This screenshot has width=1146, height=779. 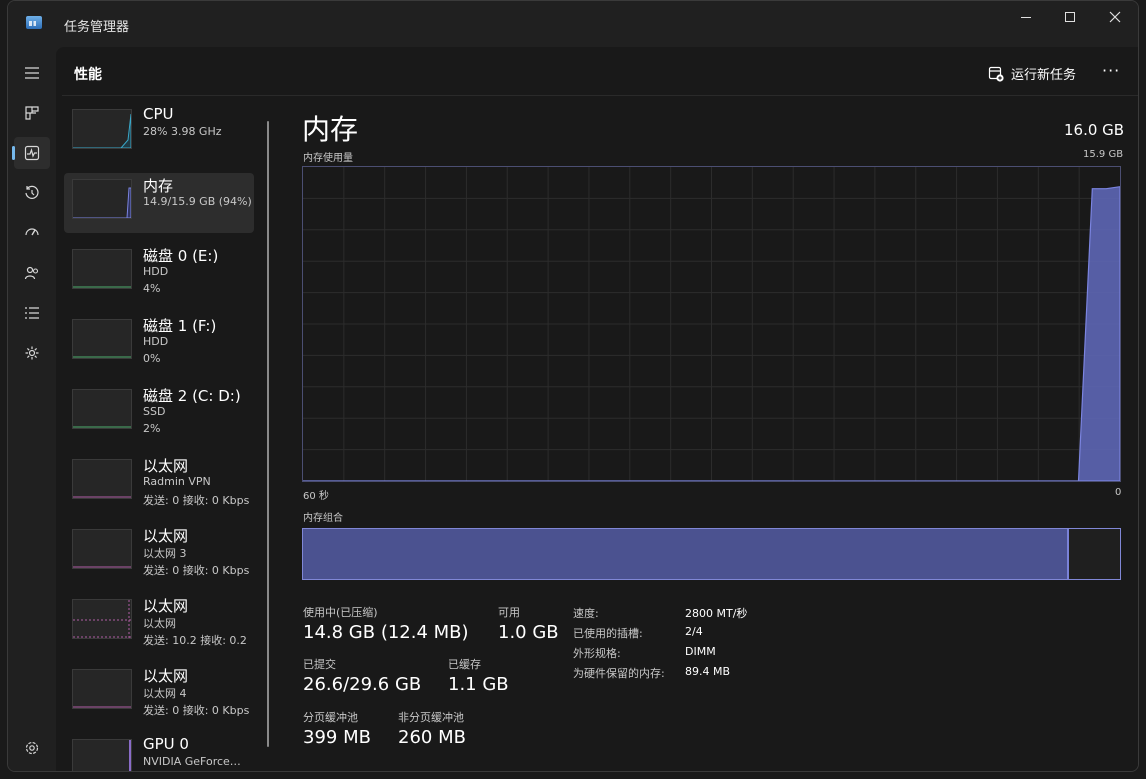 I want to click on committed-value: 26.6/29.6 GB, so click(x=362, y=684).